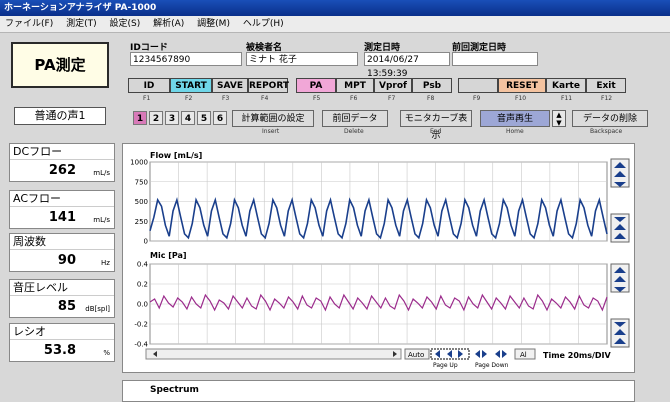 The height and width of the screenshot is (402, 670). Describe the element at coordinates (559, 115) in the screenshot. I see `spin-up-icon: ▲` at that location.